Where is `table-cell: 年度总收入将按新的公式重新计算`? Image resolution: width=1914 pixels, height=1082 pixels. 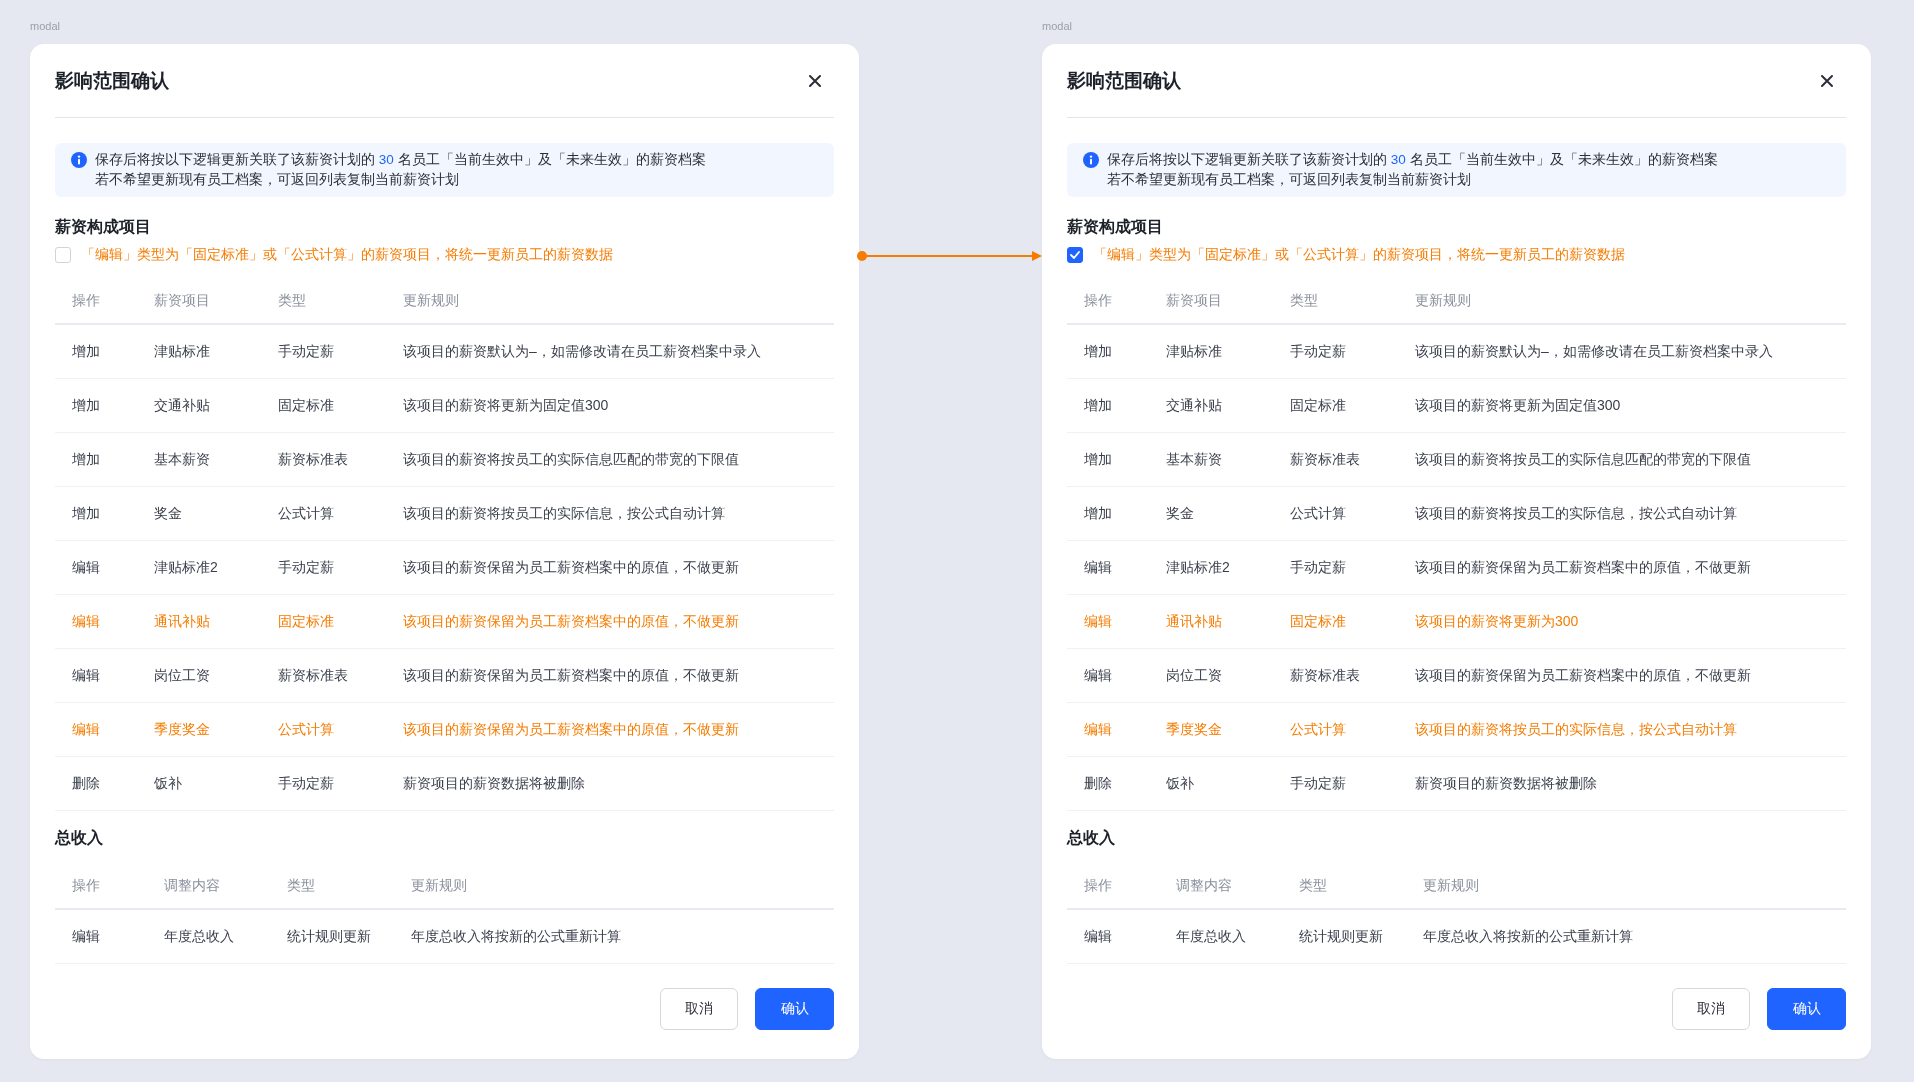
table-cell: 年度总收入将按新的公式重新计算 is located at coordinates (1528, 936).